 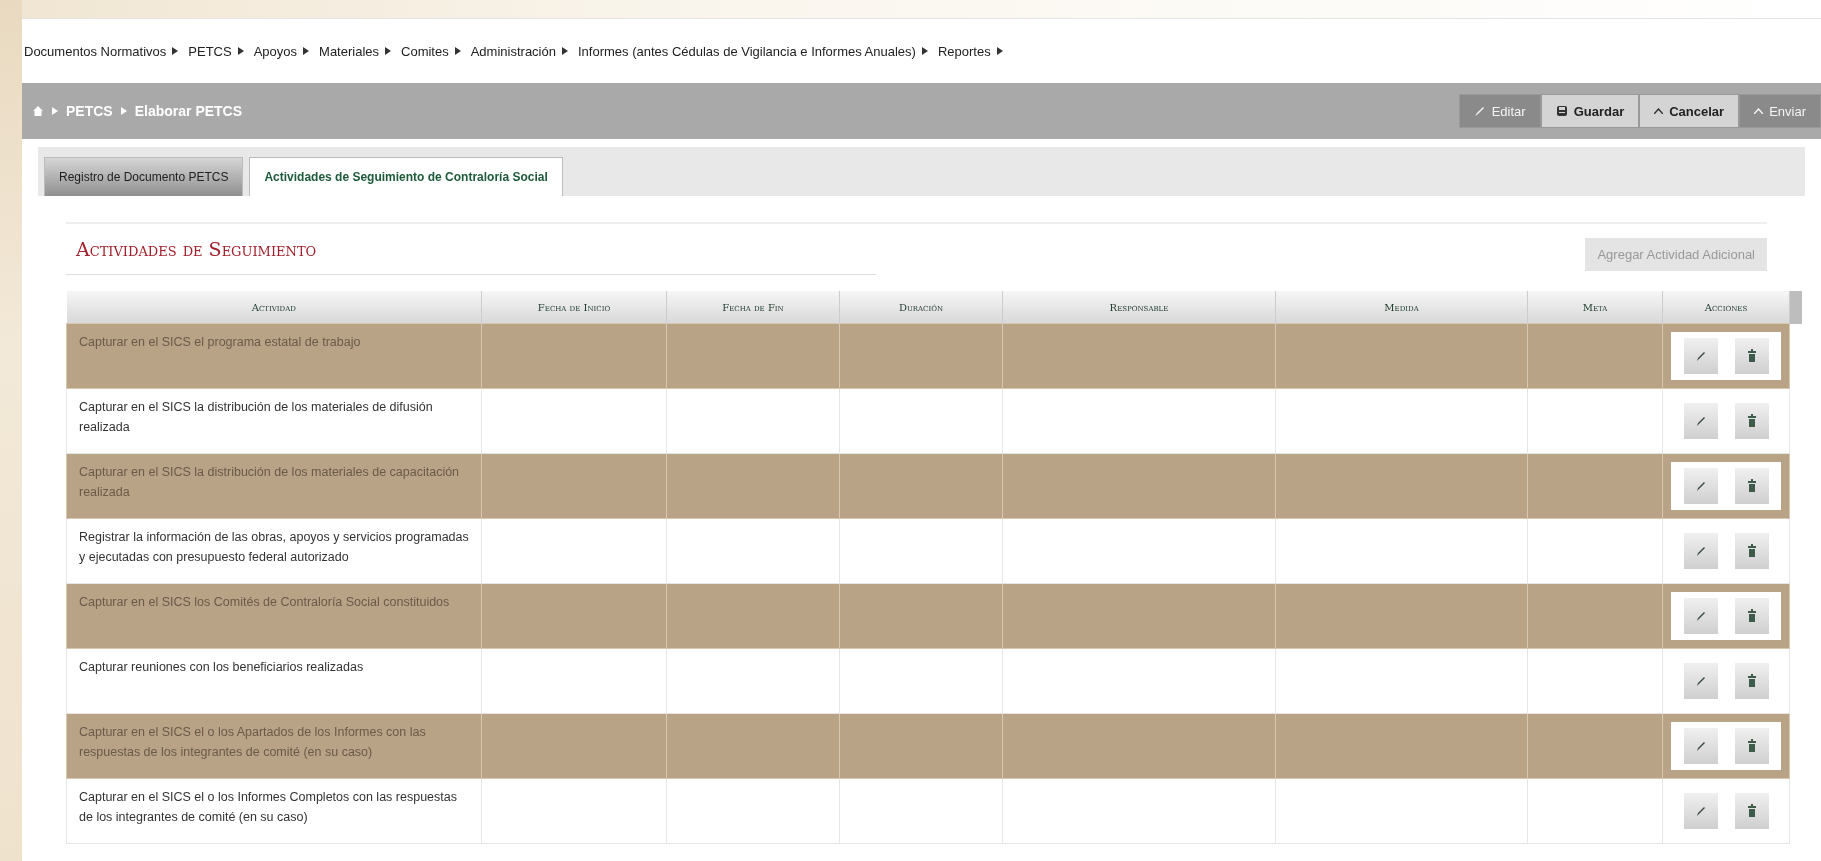 What do you see at coordinates (274, 616) in the screenshot?
I see `table-cell: Capturar en el SICS los Comités de Contraloría Social constituidos` at bounding box center [274, 616].